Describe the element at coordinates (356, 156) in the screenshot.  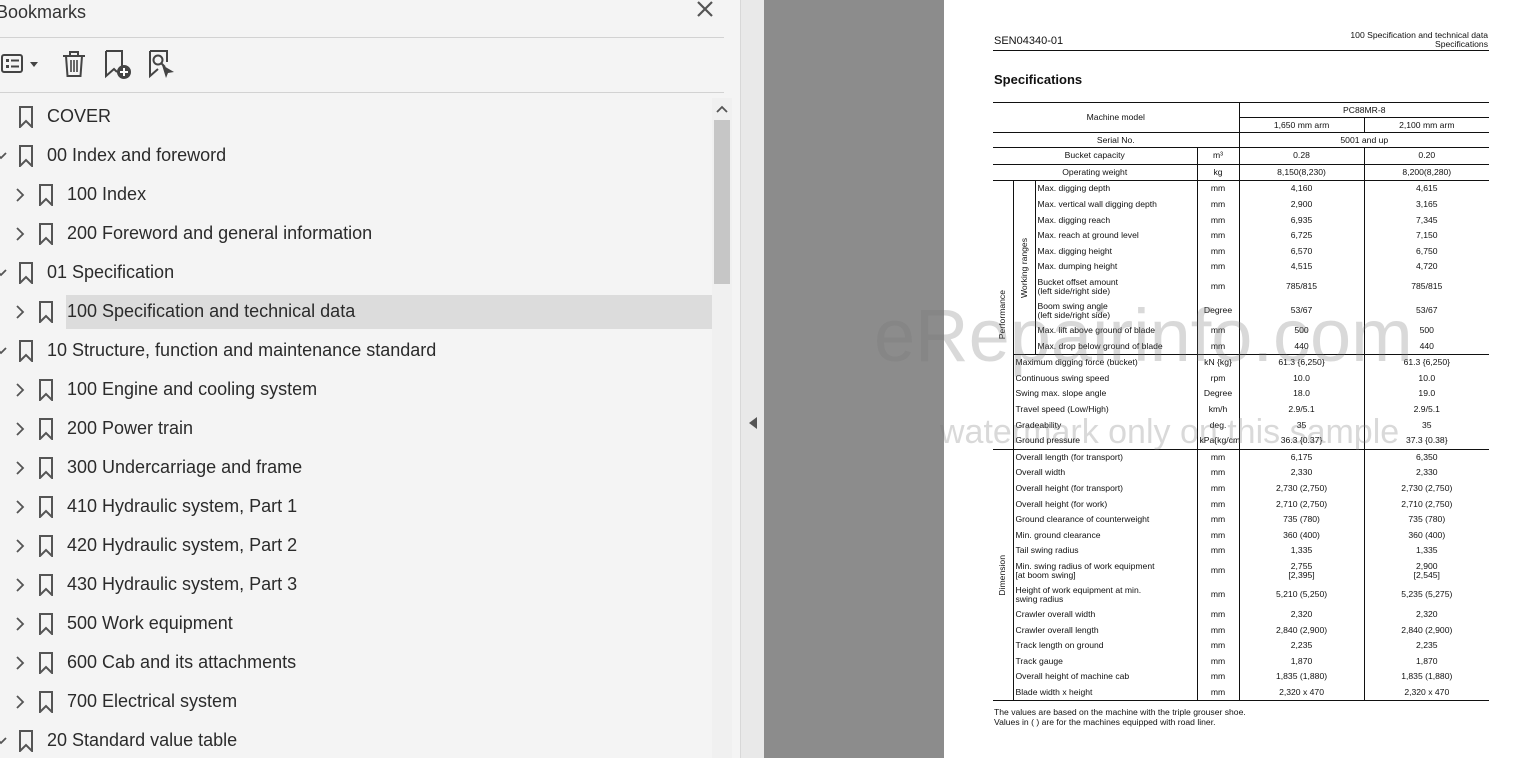
I see `bookmark-item: 00 Index and foreword` at that location.